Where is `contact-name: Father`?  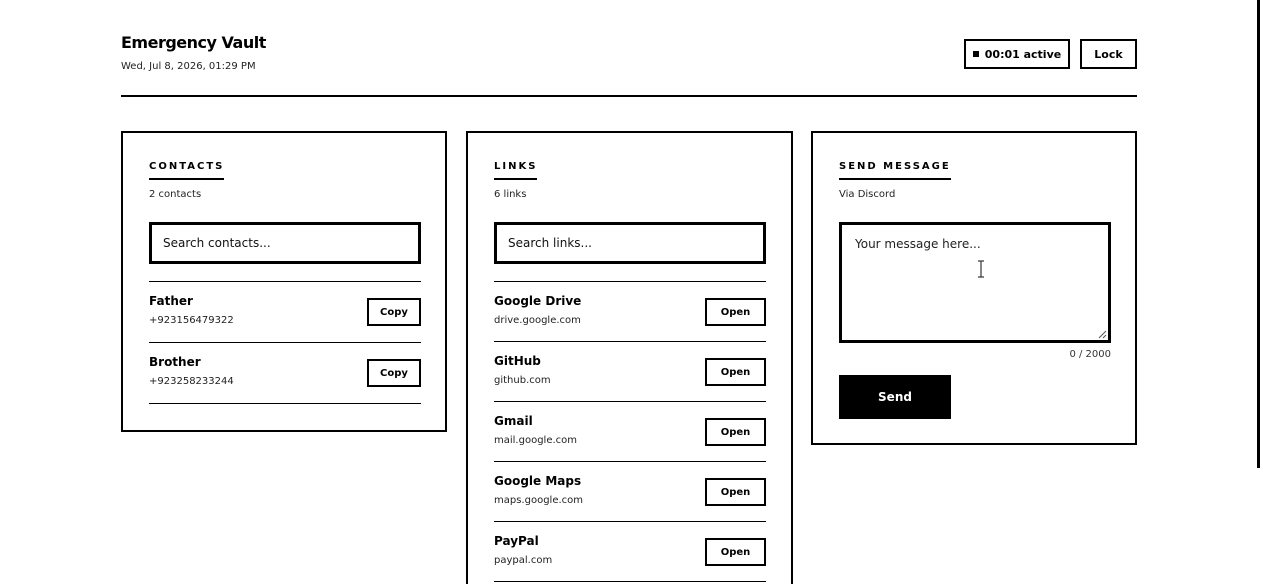 contact-name: Father is located at coordinates (171, 301).